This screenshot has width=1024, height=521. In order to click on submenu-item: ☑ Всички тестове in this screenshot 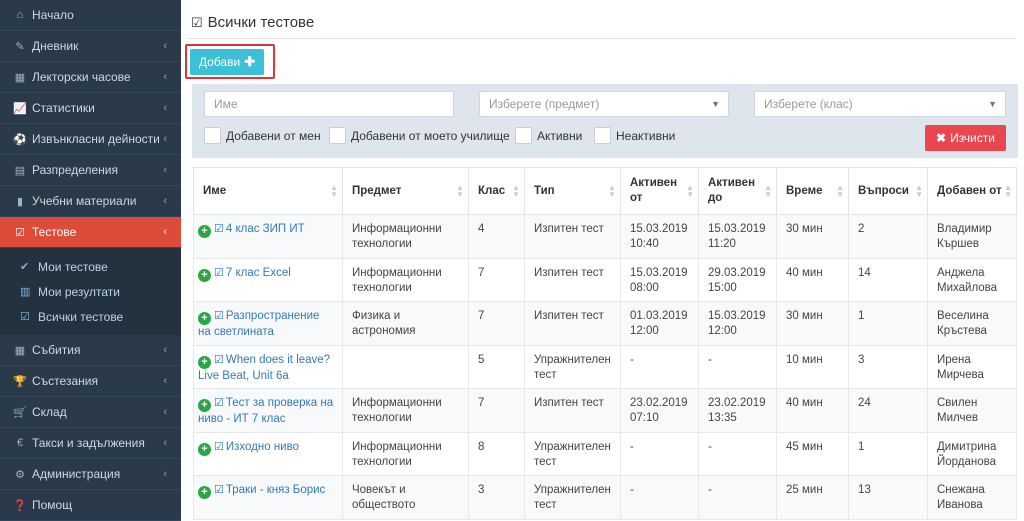, I will do `click(90, 316)`.